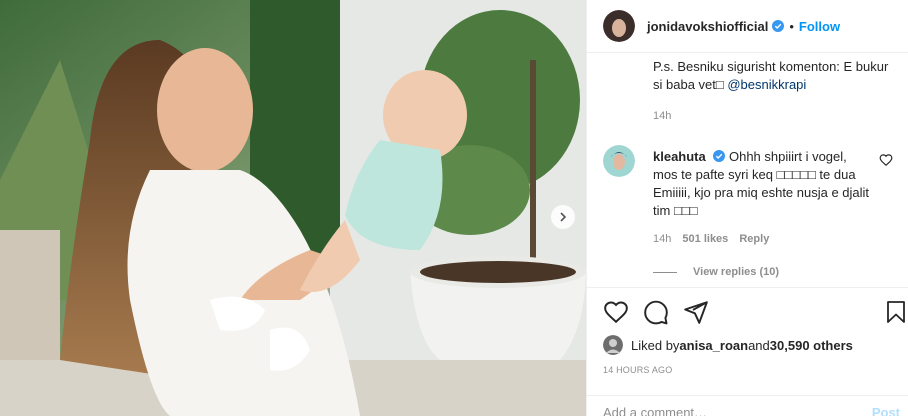 This screenshot has width=908, height=416. I want to click on commenter-avatar, so click(619, 161).